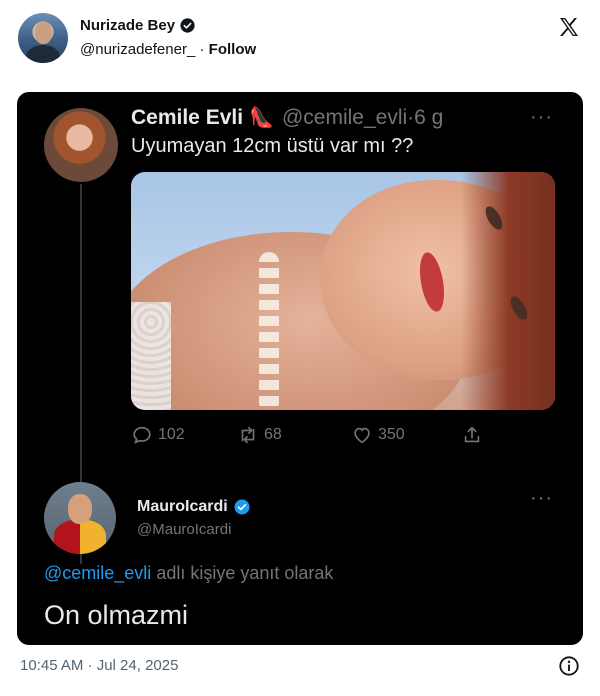 The width and height of the screenshot is (600, 696). Describe the element at coordinates (137, 49) in the screenshot. I see `author-handle: @nurizadefener_` at that location.